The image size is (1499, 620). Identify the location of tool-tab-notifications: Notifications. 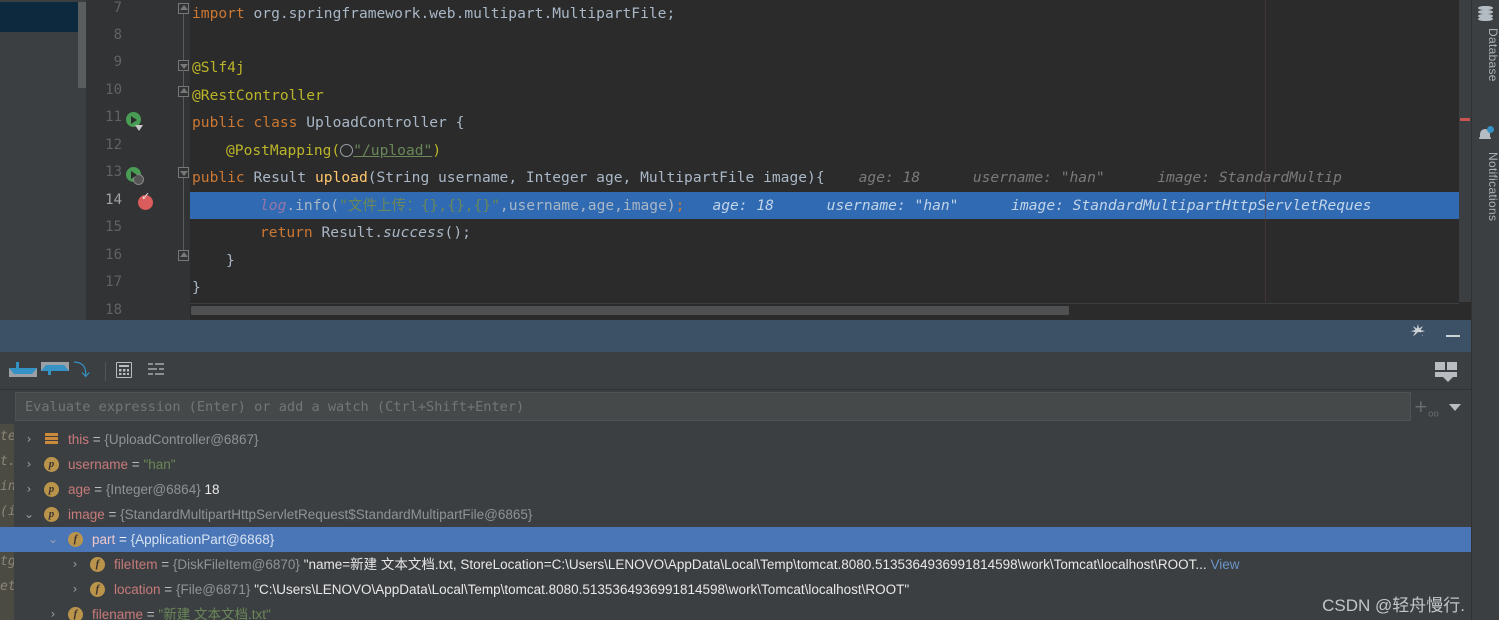
(1485, 186).